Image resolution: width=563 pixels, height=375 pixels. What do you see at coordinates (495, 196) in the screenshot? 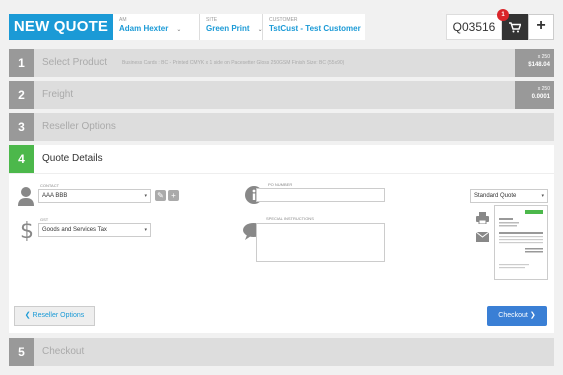
I see `quote-template-value: Standard Quote` at bounding box center [495, 196].